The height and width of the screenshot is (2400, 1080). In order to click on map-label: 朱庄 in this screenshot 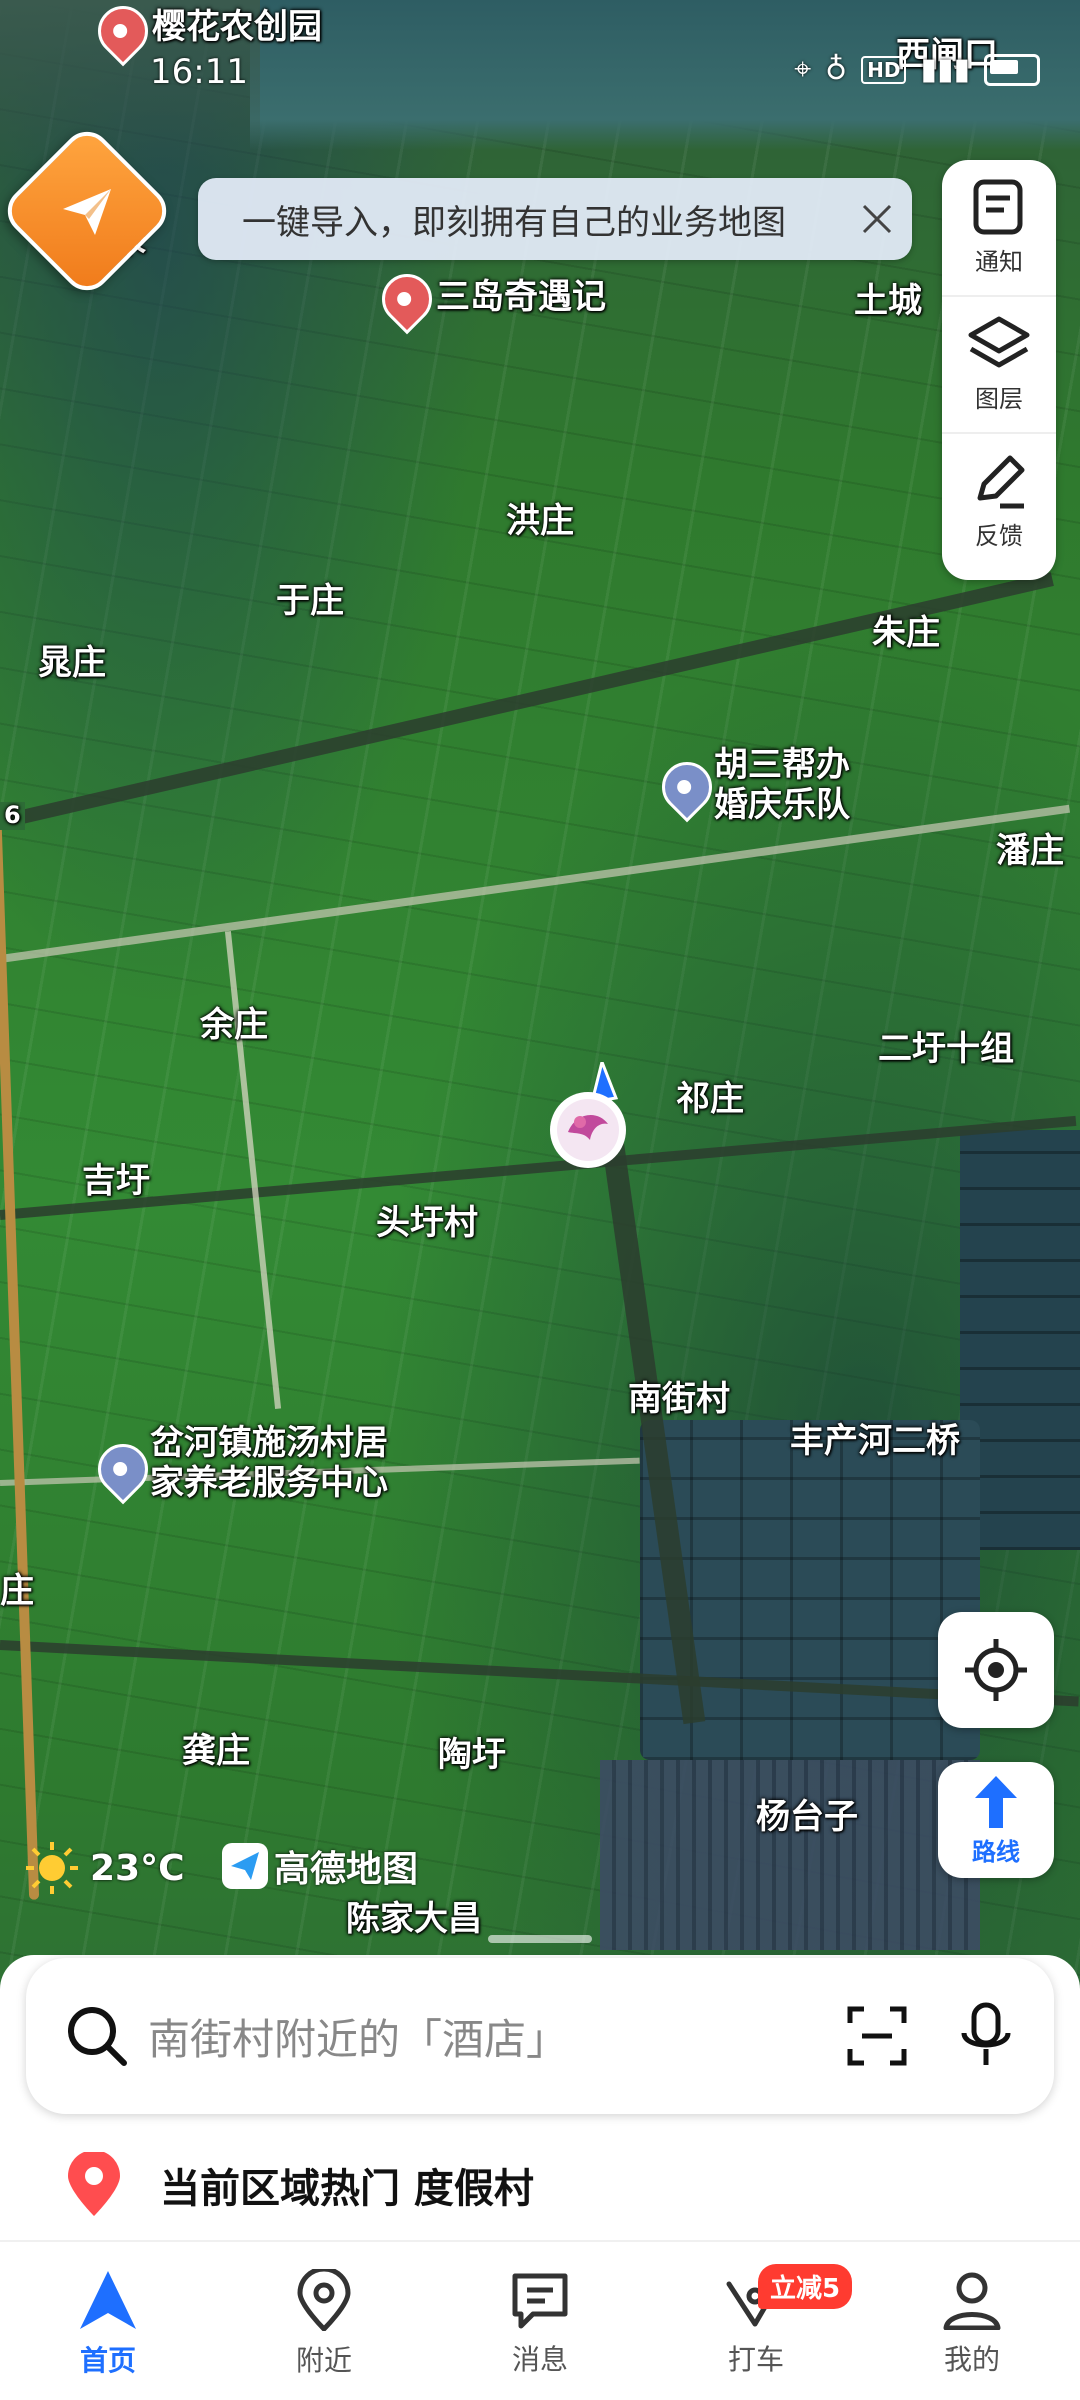, I will do `click(906, 633)`.